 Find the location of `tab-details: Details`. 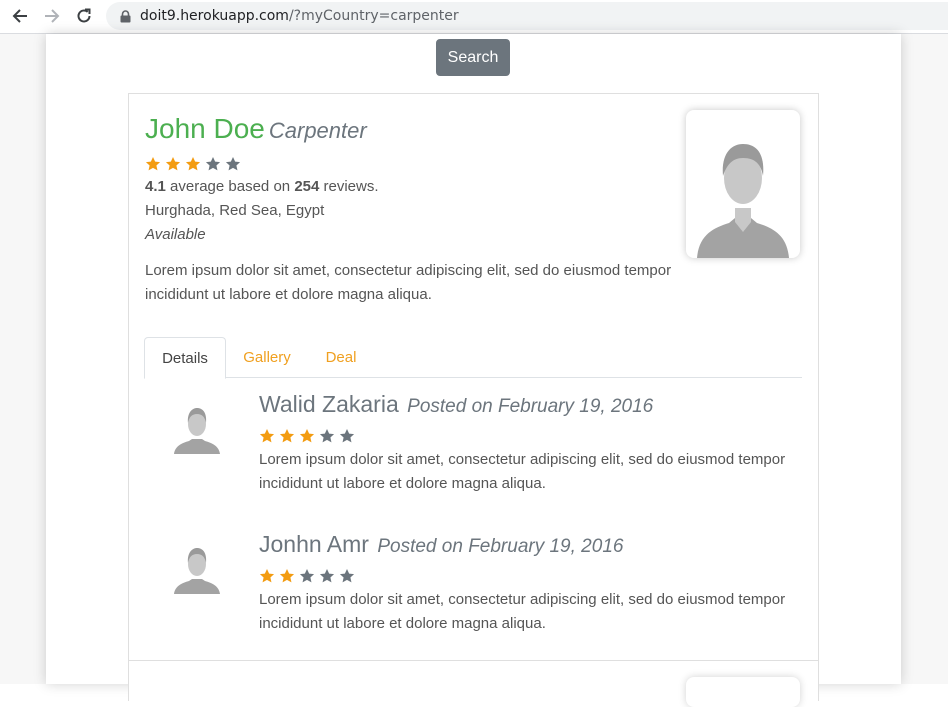

tab-details: Details is located at coordinates (185, 358).